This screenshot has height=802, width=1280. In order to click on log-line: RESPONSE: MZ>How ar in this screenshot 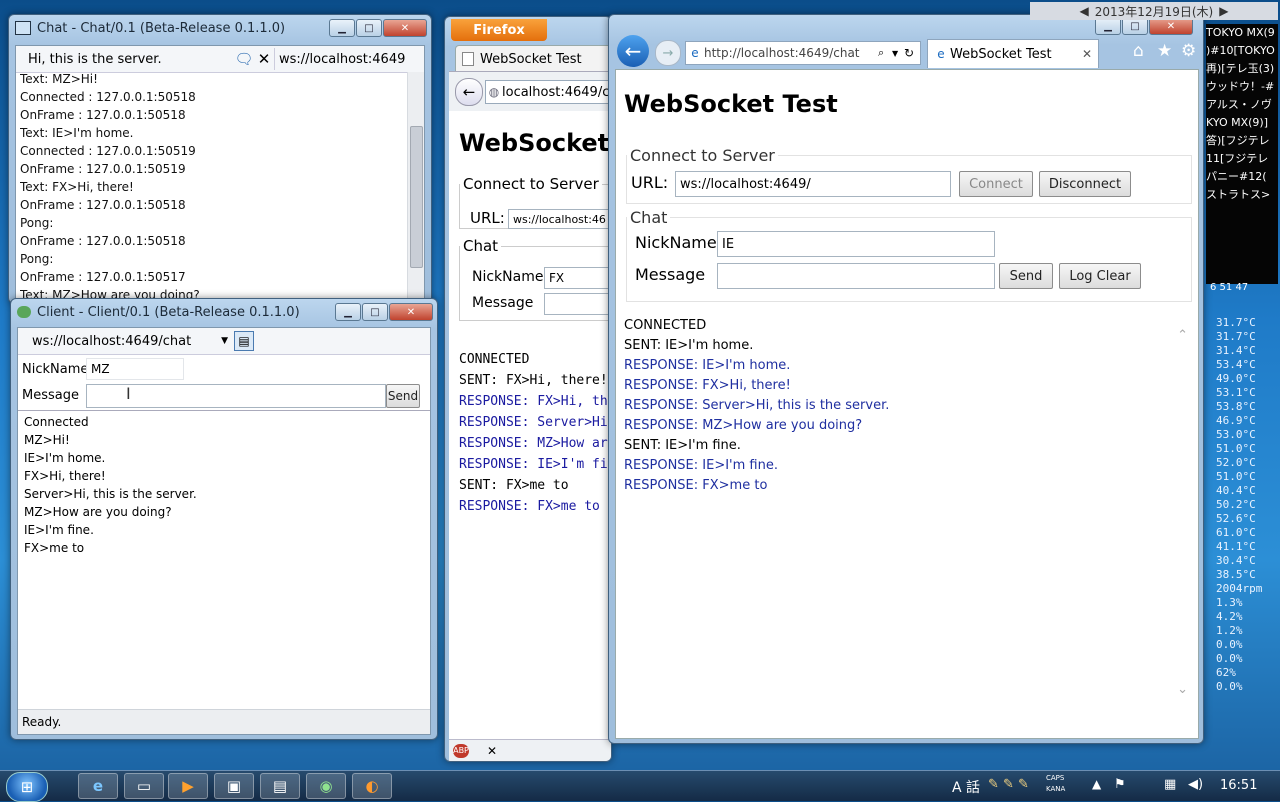, I will do `click(533, 443)`.